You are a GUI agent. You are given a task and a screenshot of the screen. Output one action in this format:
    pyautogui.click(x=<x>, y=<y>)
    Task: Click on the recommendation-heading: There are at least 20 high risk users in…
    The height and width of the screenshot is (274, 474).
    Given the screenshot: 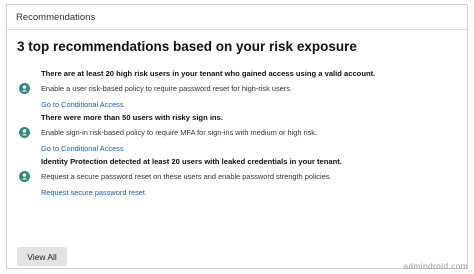 What is the action you would take?
    pyautogui.click(x=208, y=73)
    